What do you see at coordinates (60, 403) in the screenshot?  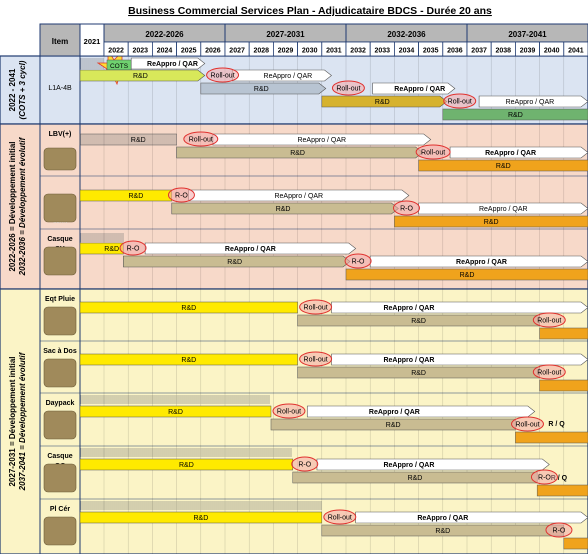 I see `row-label: Daypack` at bounding box center [60, 403].